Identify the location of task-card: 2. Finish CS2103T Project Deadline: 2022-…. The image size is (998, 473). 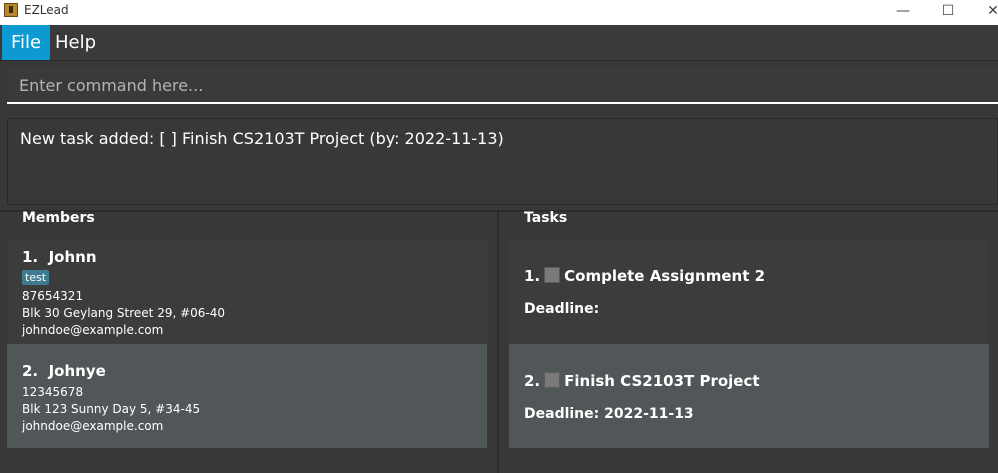
(749, 396).